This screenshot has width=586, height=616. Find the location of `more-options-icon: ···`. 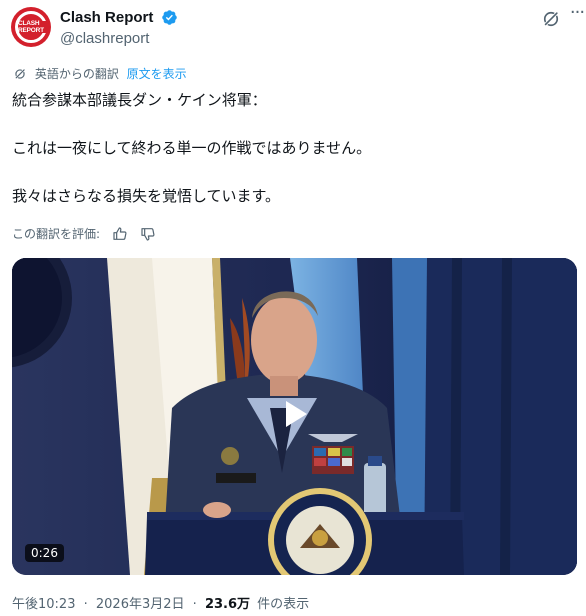

more-options-icon: ··· is located at coordinates (576, 15).